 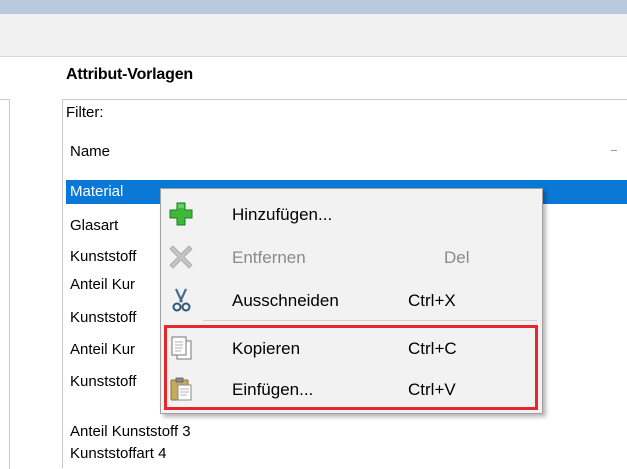 What do you see at coordinates (269, 257) in the screenshot?
I see `menu-item-label: Entfernen` at bounding box center [269, 257].